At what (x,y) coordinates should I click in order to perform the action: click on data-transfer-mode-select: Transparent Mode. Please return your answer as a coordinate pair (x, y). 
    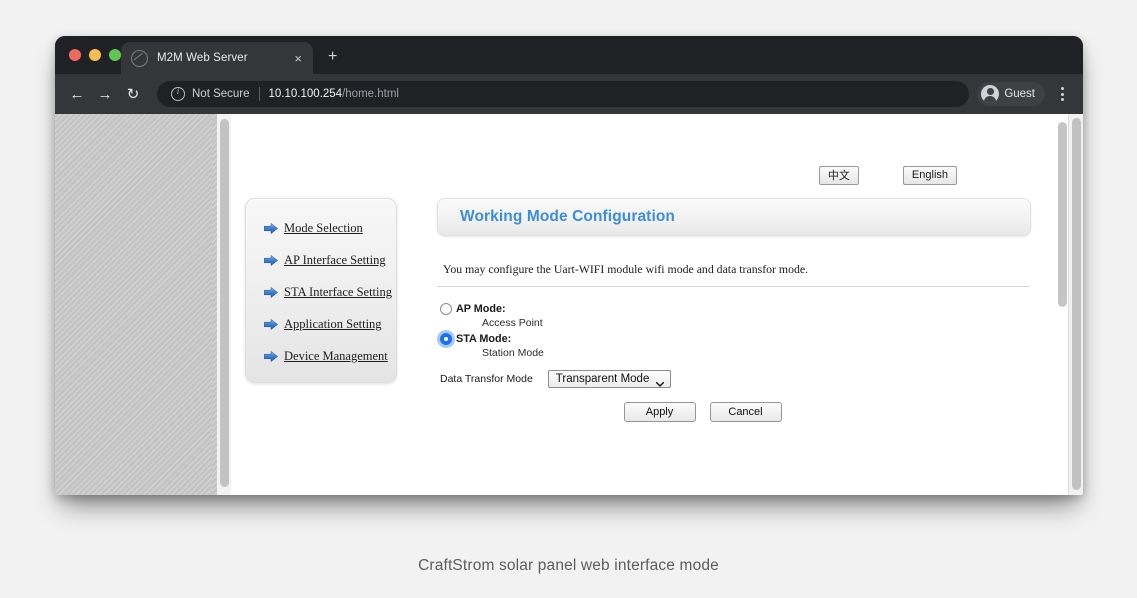
    Looking at the image, I should click on (609, 379).